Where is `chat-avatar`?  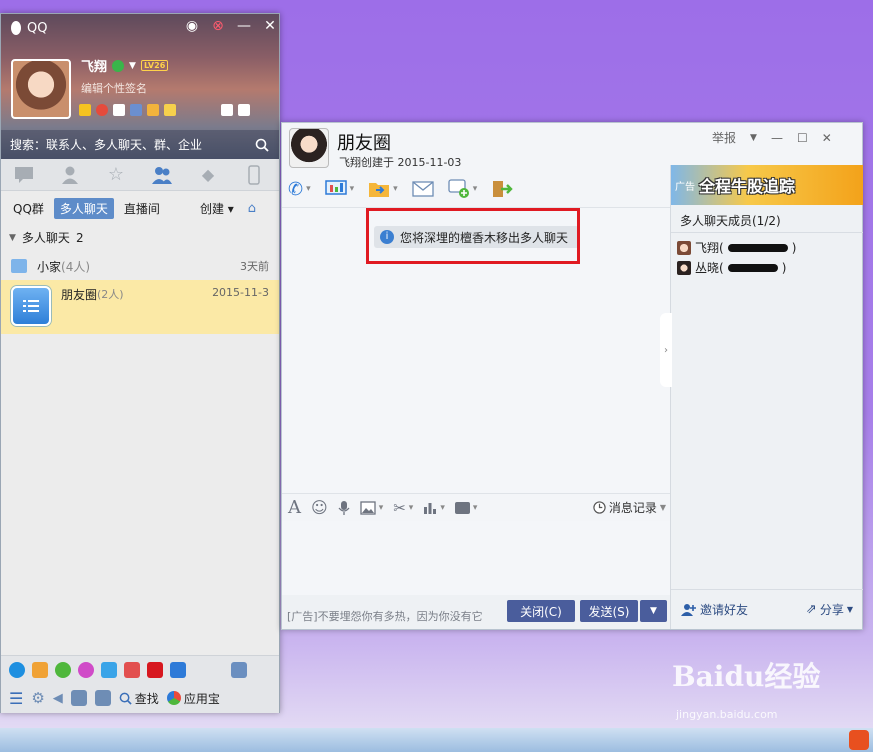 chat-avatar is located at coordinates (309, 148).